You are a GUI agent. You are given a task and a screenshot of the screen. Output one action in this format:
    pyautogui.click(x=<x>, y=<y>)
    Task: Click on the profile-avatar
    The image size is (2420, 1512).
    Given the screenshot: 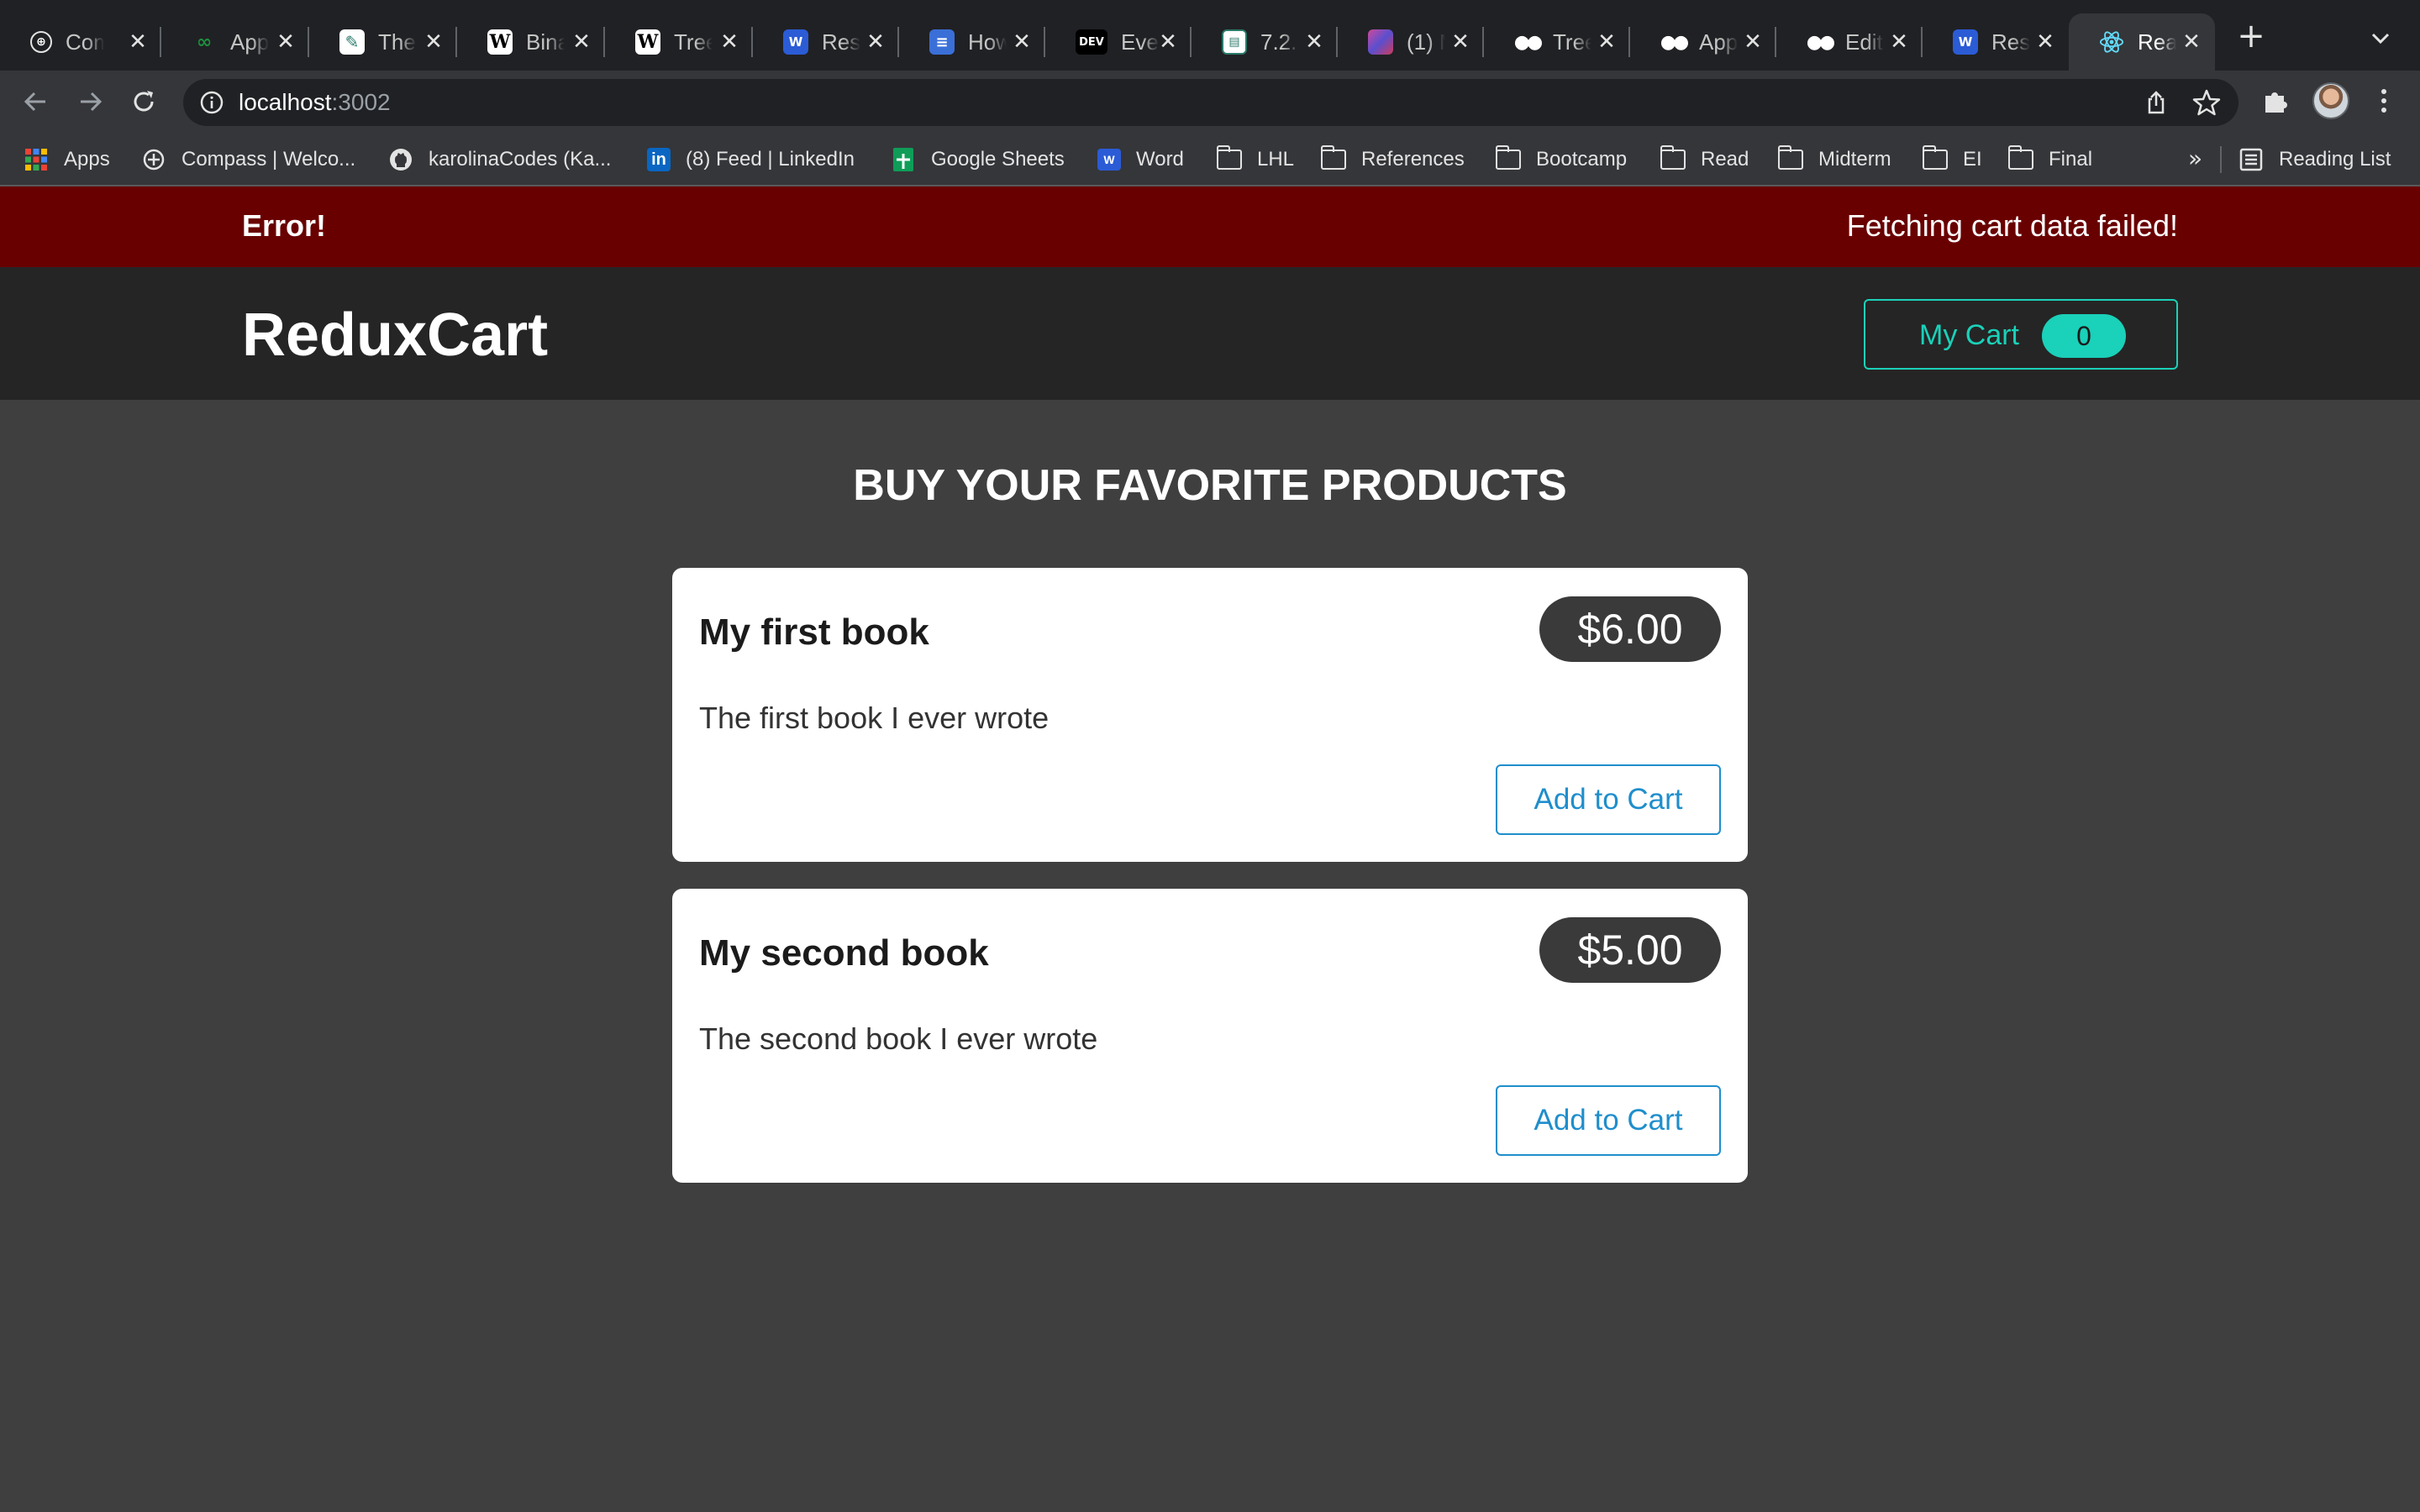 What is the action you would take?
    pyautogui.click(x=2330, y=100)
    